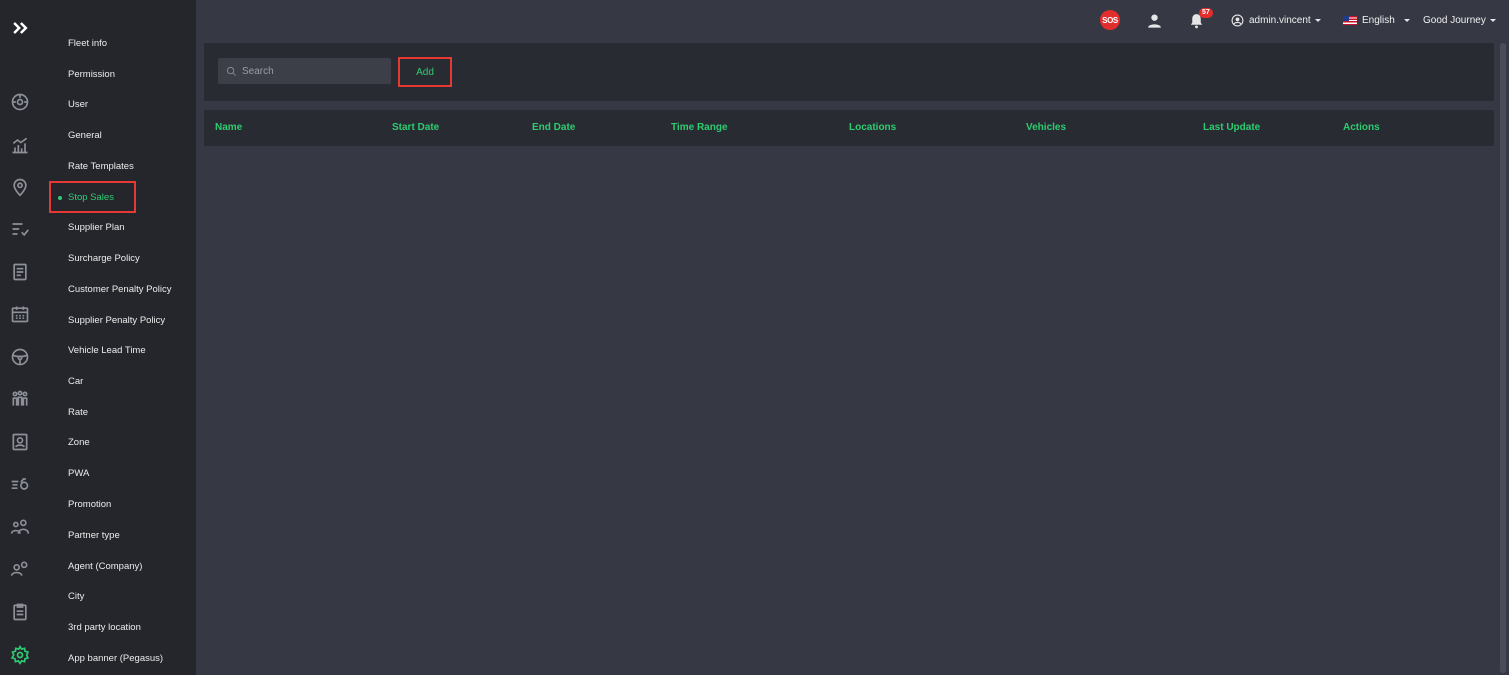  What do you see at coordinates (415, 128) in the screenshot?
I see `column-header-start-date: Start Date` at bounding box center [415, 128].